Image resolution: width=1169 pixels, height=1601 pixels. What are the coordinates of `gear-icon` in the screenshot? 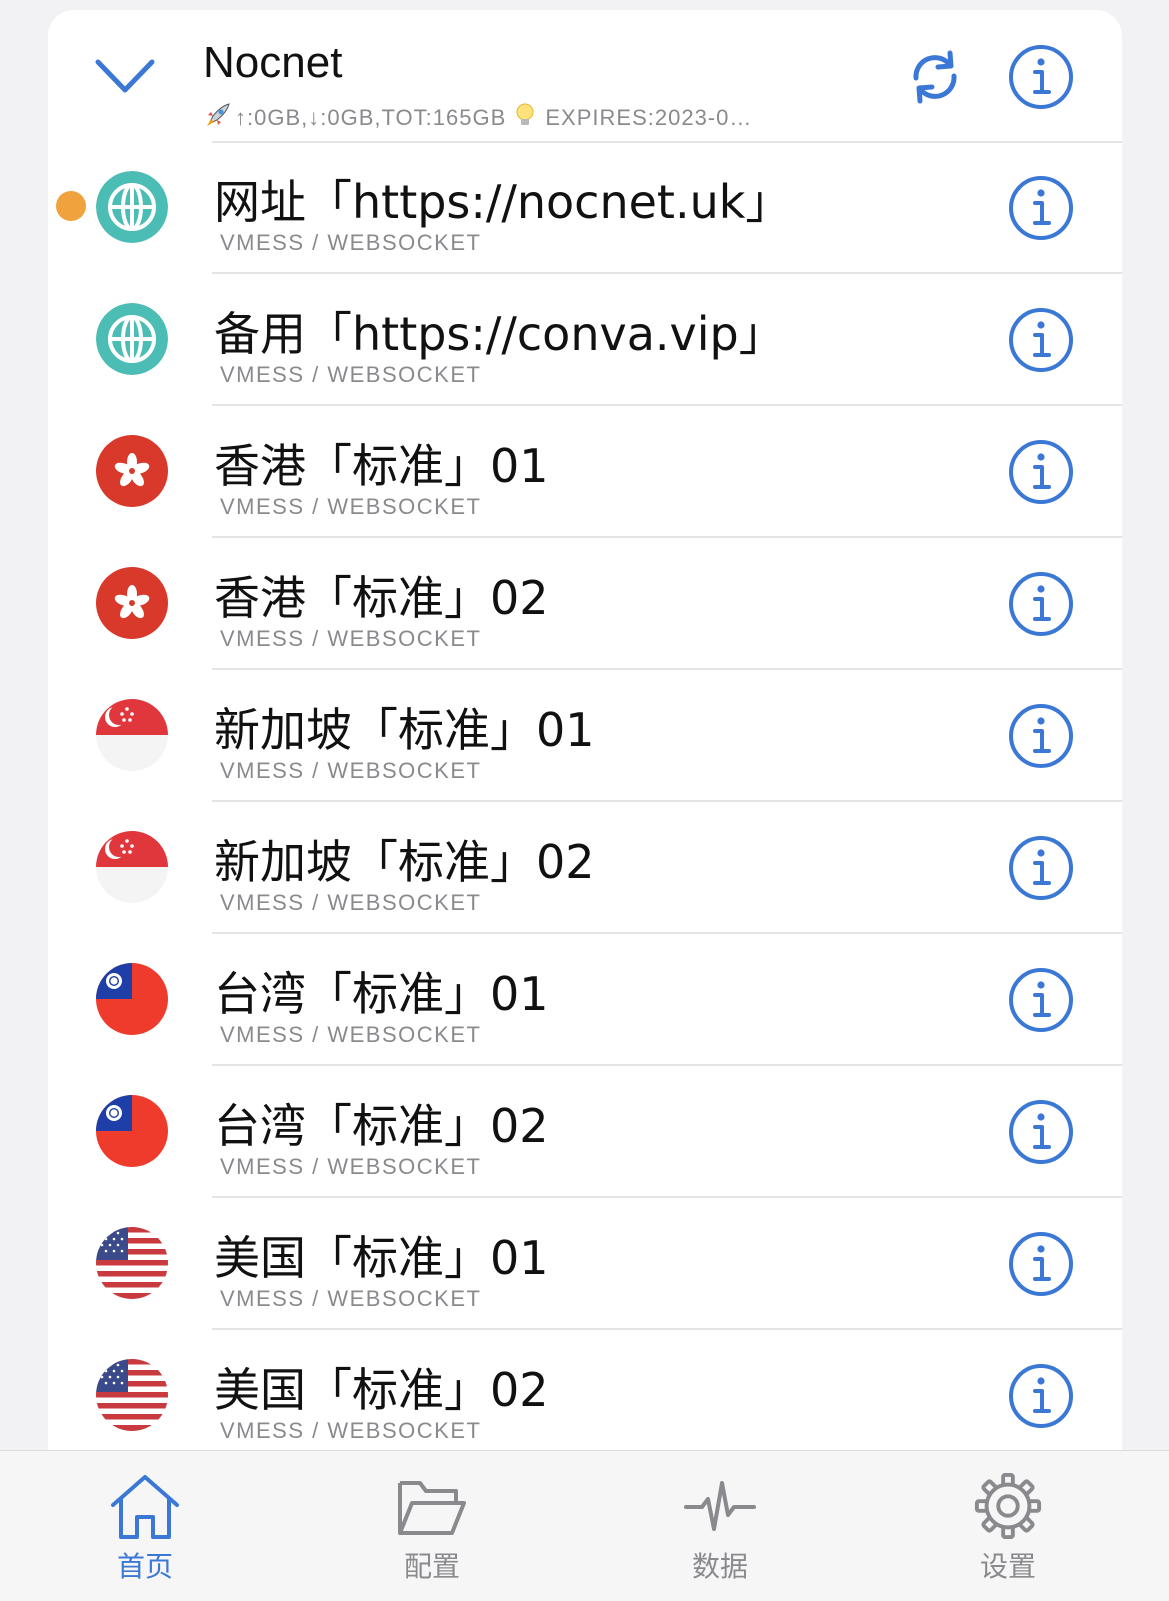 It's located at (1008, 1506).